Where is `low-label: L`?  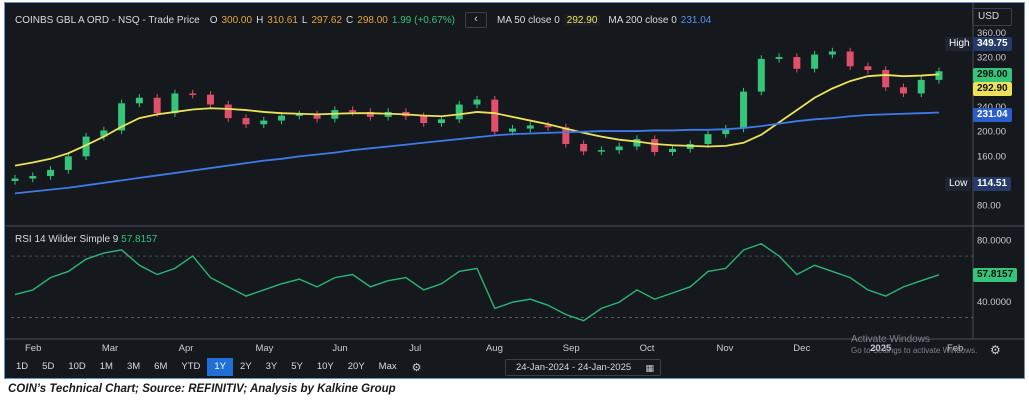 low-label: L is located at coordinates (304, 20).